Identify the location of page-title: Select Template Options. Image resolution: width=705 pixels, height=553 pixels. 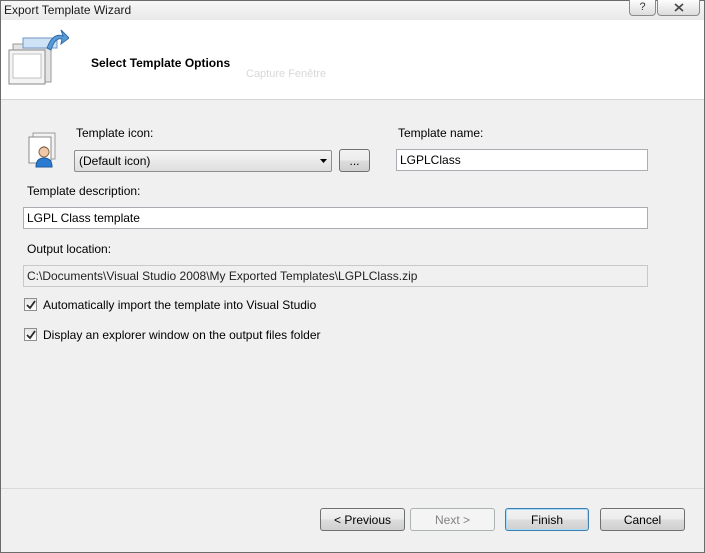
(161, 63).